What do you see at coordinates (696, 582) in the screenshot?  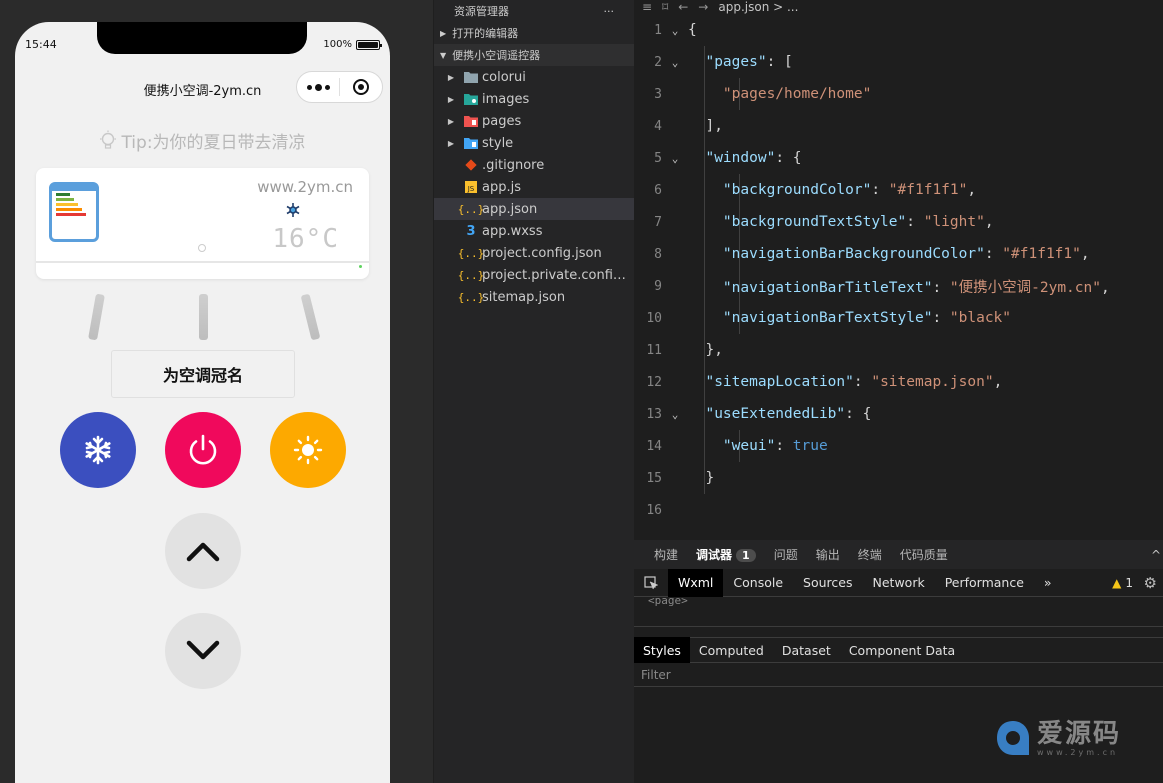 I see `tab-wxml: Wxml` at bounding box center [696, 582].